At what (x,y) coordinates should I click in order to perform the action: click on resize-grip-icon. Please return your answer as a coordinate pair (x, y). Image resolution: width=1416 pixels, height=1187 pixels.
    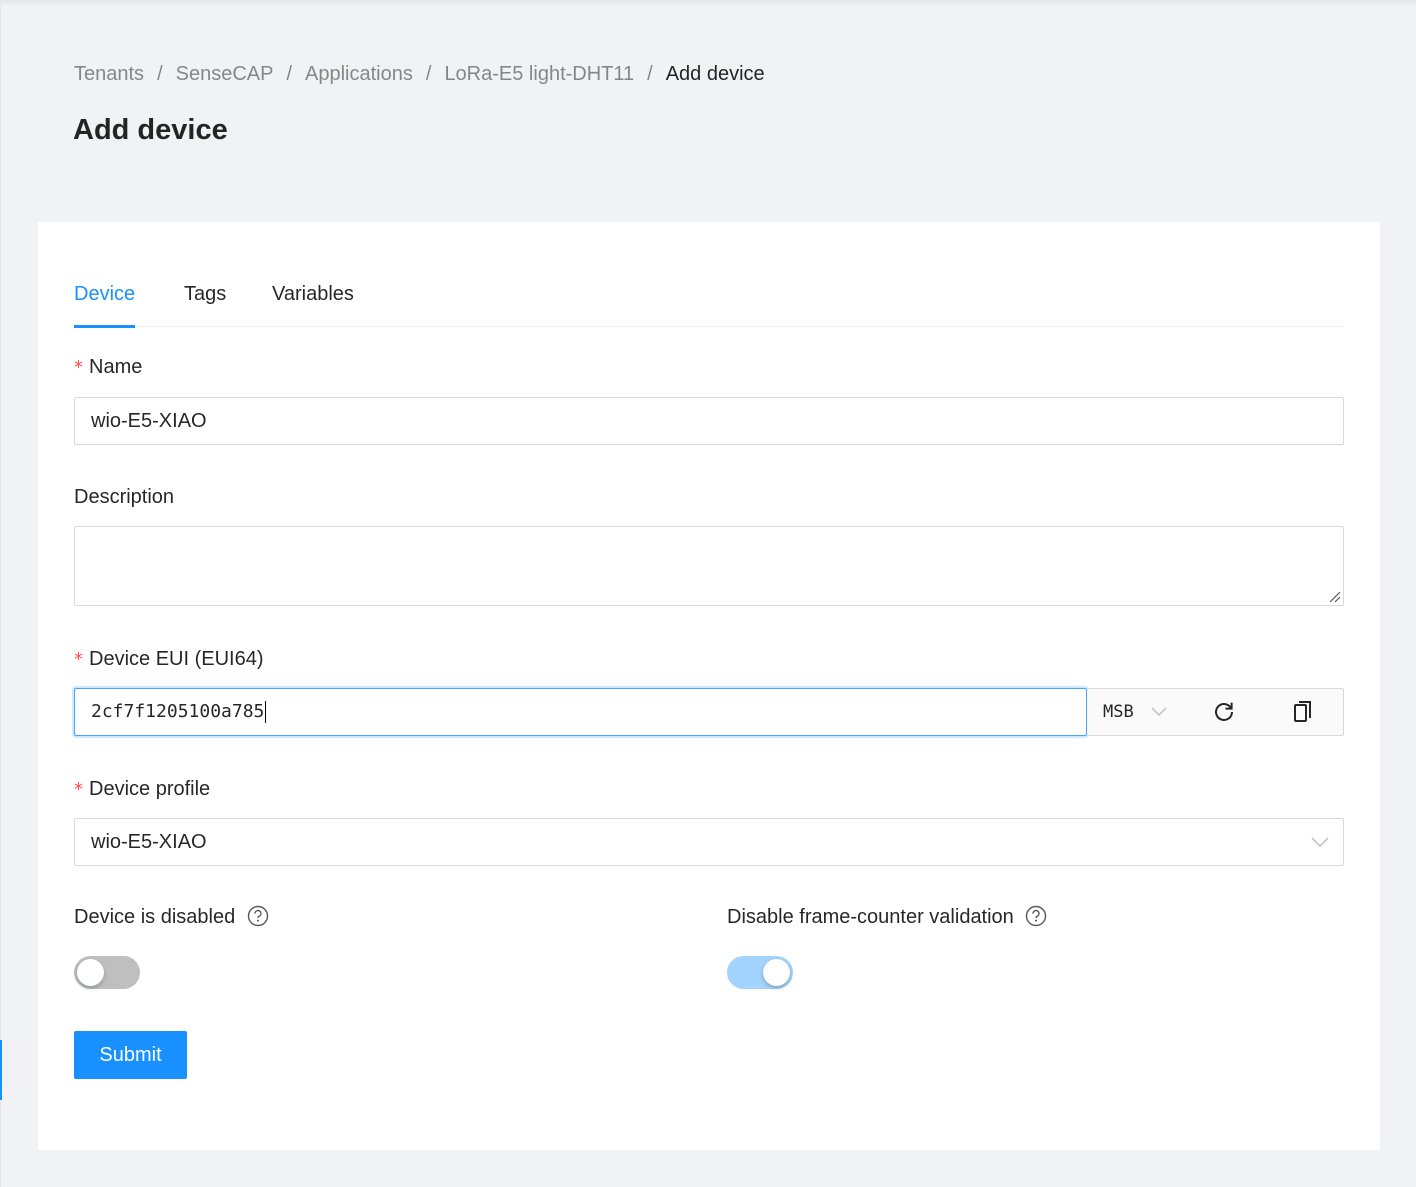
    Looking at the image, I should click on (1335, 597).